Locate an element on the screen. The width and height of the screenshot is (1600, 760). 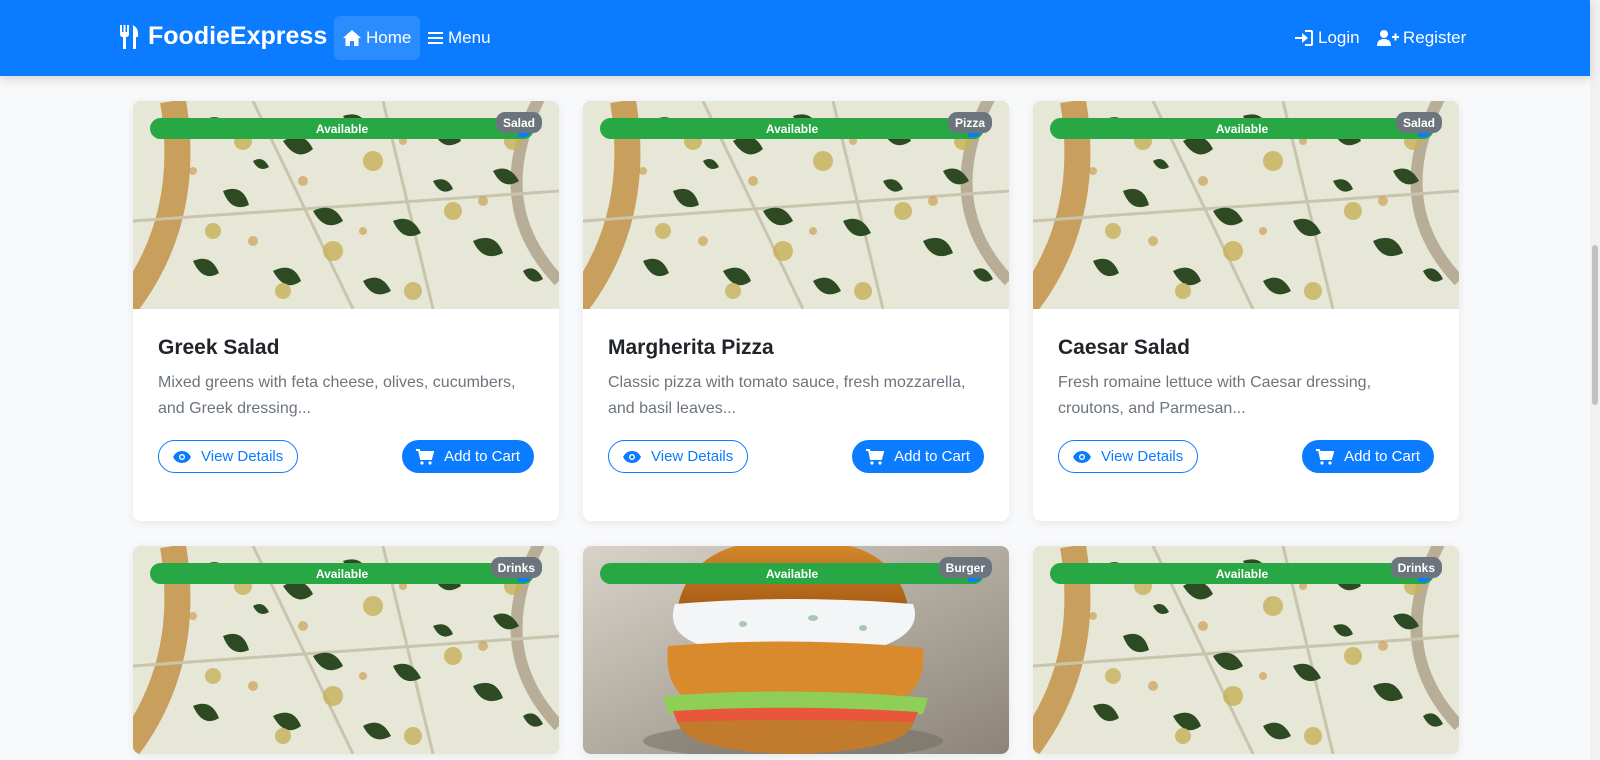
menu-item-card: Available Burger is located at coordinates (796, 650).